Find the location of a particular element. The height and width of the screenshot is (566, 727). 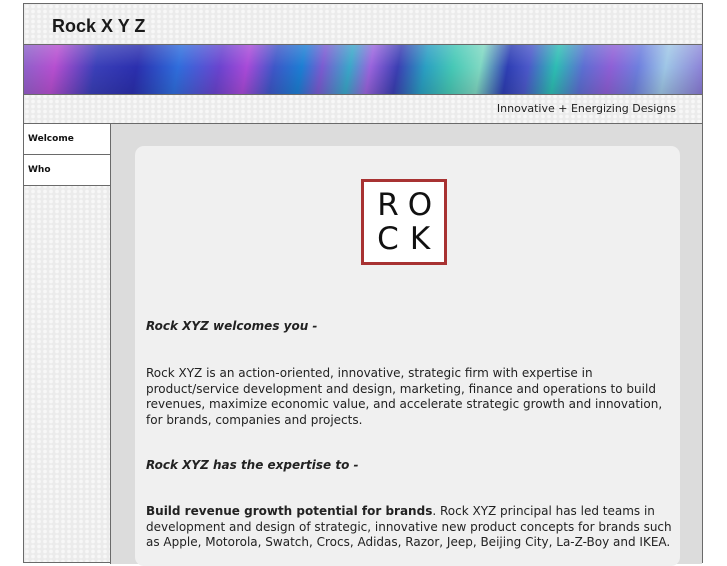

welcome-heading: Rock XYZ welcomes you - is located at coordinates (232, 326).